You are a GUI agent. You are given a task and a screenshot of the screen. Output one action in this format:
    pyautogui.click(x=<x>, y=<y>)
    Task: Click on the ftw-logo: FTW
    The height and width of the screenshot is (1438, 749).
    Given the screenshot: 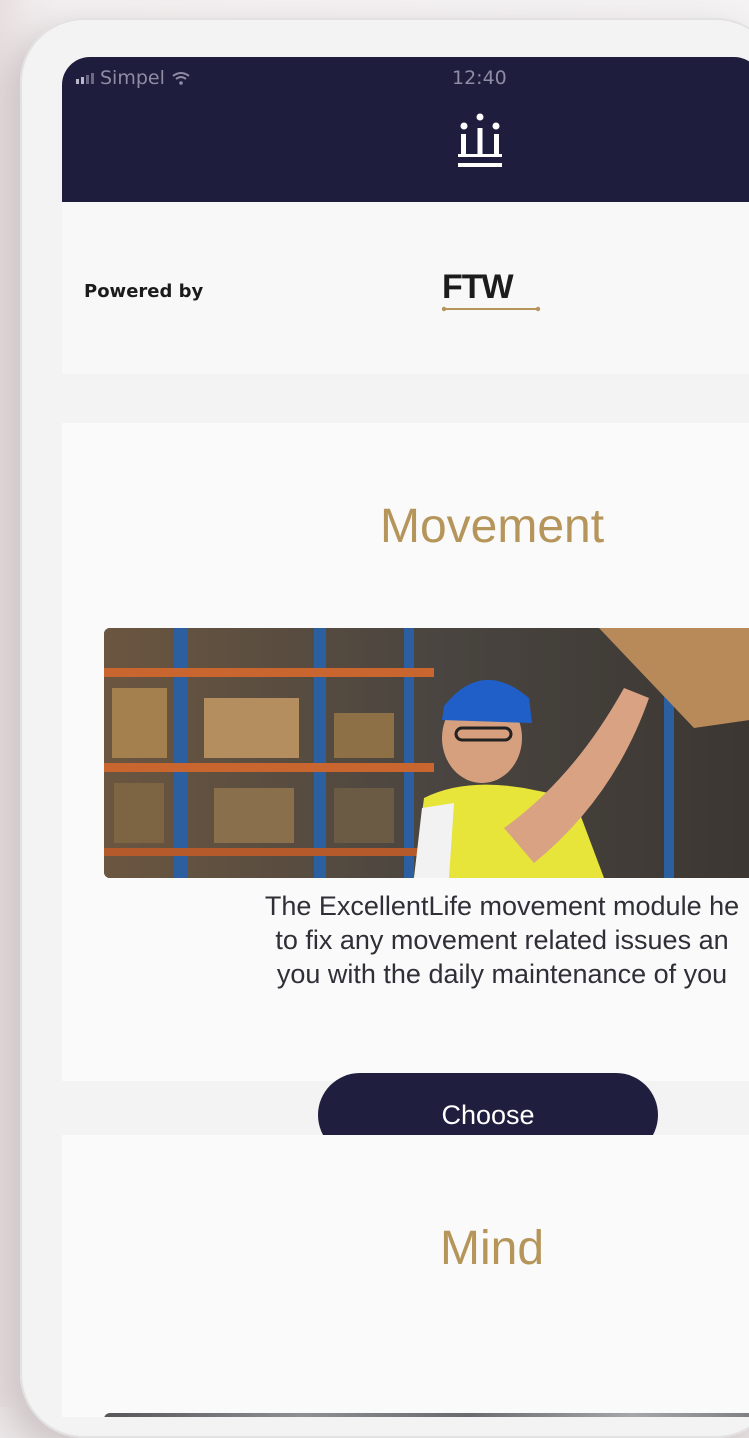 What is the action you would take?
    pyautogui.click(x=492, y=293)
    